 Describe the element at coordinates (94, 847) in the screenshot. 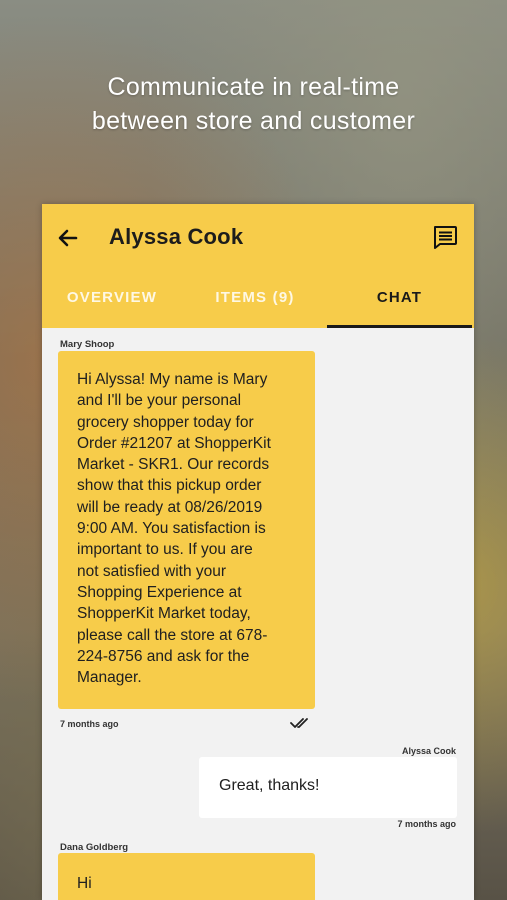

I see `message-sender: Dana Goldberg` at that location.